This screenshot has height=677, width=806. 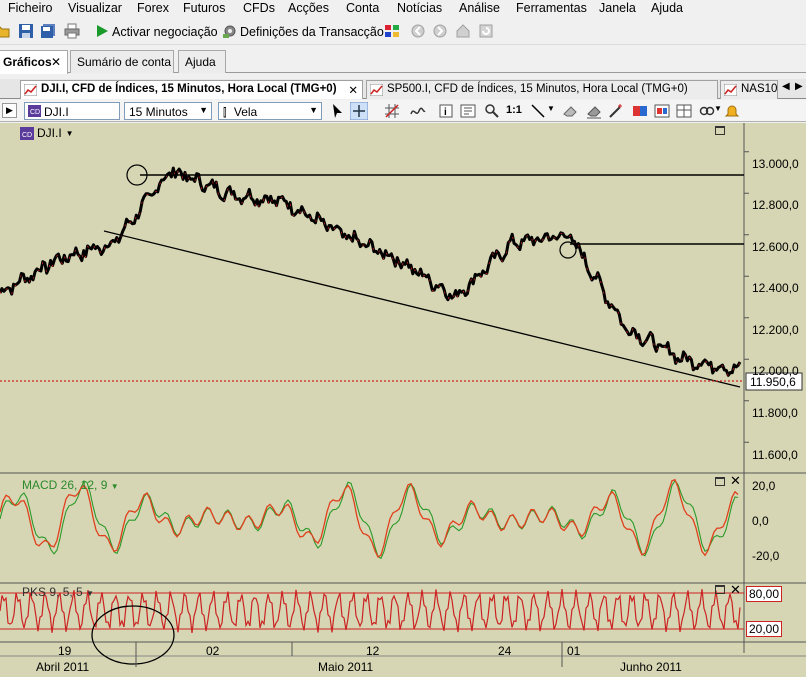 I want to click on zoom-icon, so click(x=492, y=111).